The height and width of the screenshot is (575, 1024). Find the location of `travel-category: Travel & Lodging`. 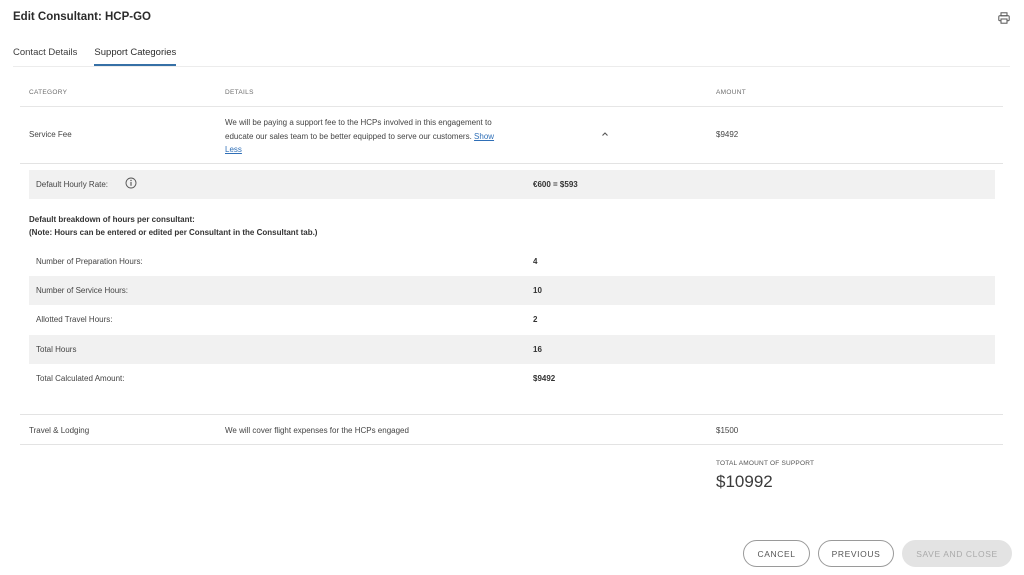

travel-category: Travel & Lodging is located at coordinates (59, 430).